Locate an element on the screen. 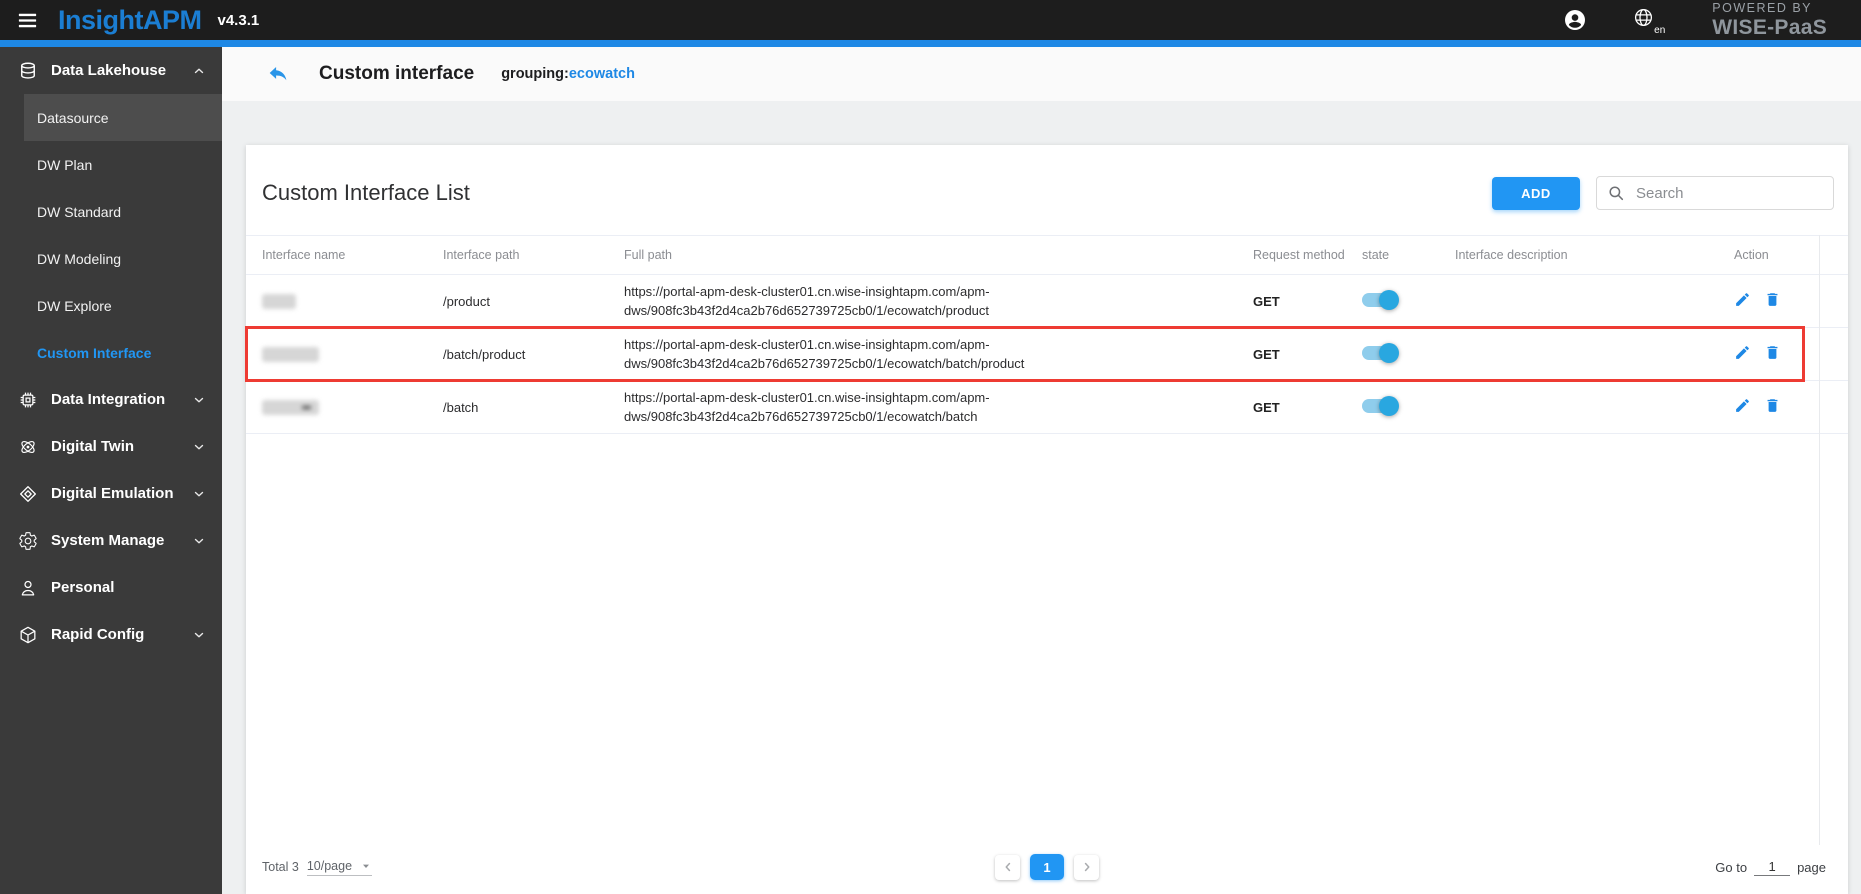 This screenshot has width=1861, height=894. header-accent-strip is located at coordinates (930, 43).